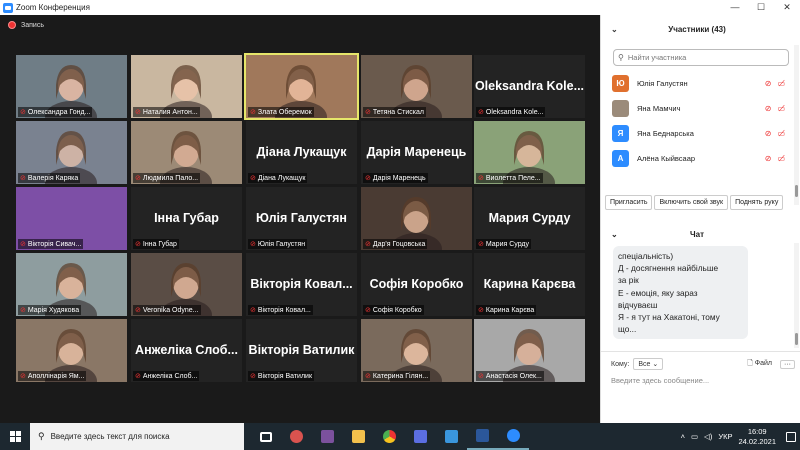  Describe the element at coordinates (301, 152) in the screenshot. I see `participant-tile: Діана Лукащук ⊘ Діана Лукащук` at that location.